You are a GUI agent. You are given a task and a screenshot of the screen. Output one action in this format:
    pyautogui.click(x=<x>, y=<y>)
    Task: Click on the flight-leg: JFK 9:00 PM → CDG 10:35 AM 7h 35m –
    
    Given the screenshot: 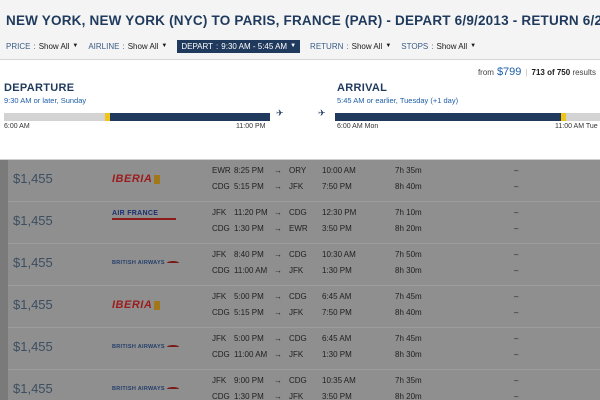 What is the action you would take?
    pyautogui.click(x=377, y=382)
    